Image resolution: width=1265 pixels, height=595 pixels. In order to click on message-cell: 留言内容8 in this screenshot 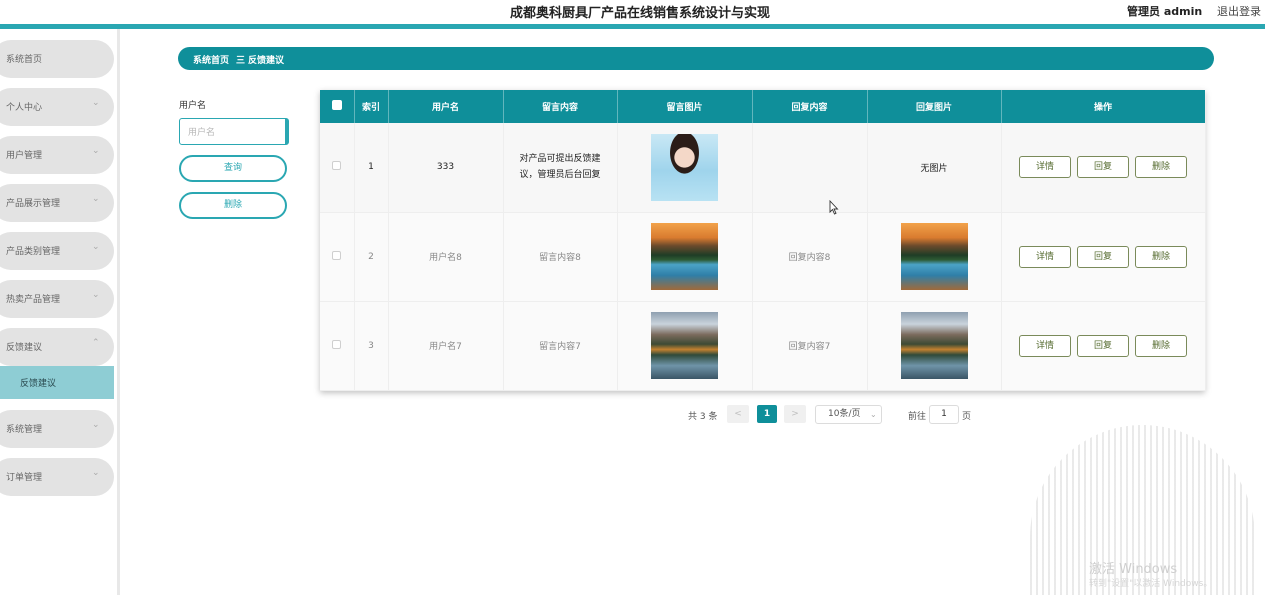, I will do `click(560, 257)`.